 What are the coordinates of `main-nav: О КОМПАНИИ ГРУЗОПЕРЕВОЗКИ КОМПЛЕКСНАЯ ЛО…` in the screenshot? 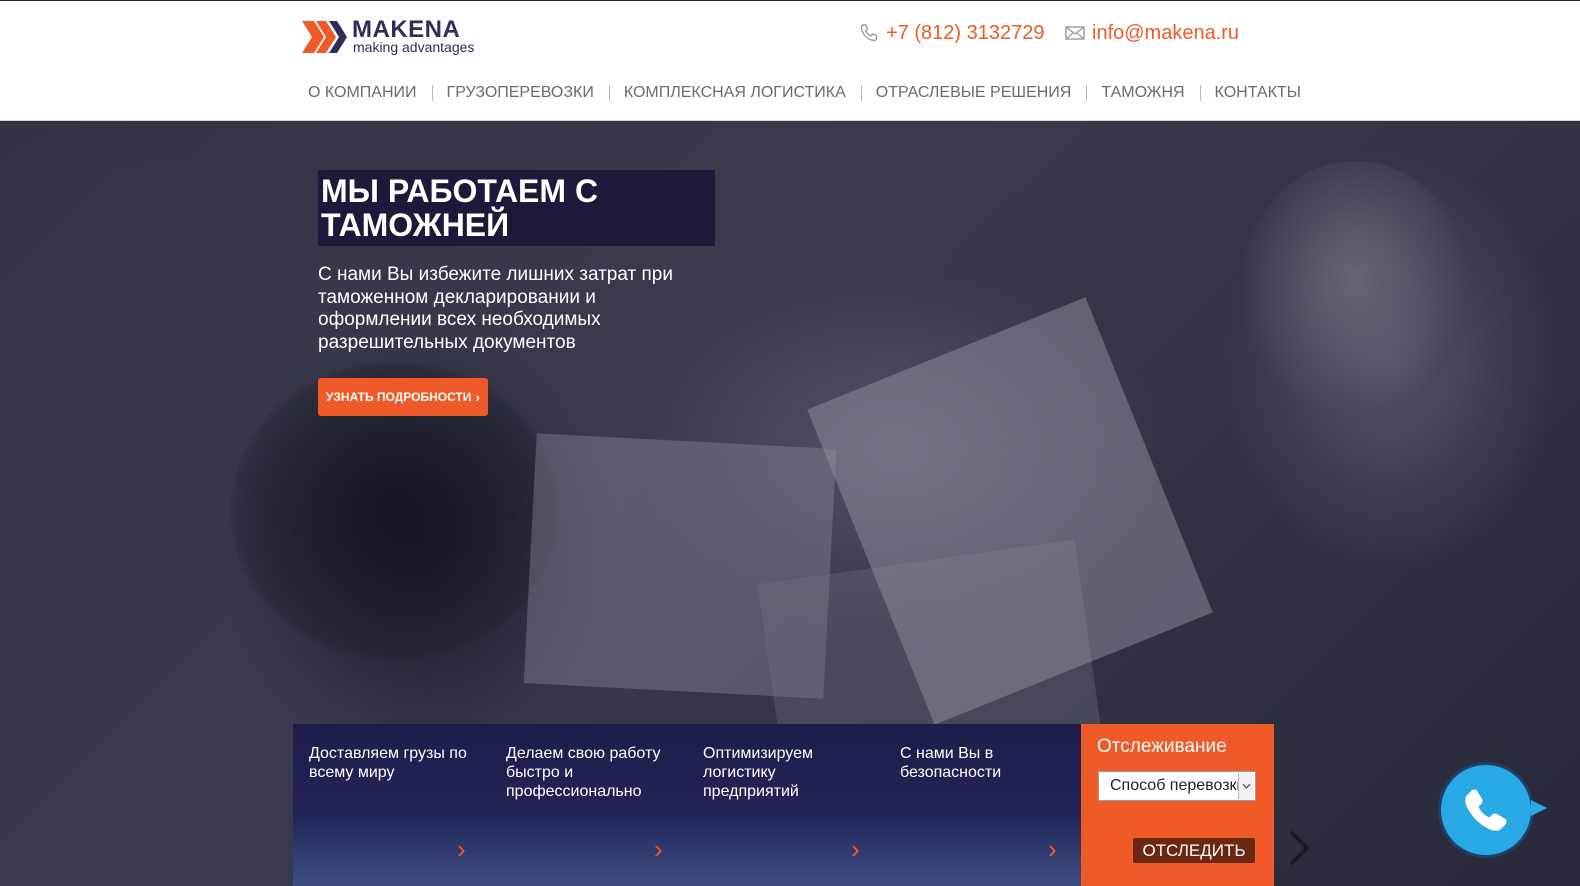 It's located at (804, 93).